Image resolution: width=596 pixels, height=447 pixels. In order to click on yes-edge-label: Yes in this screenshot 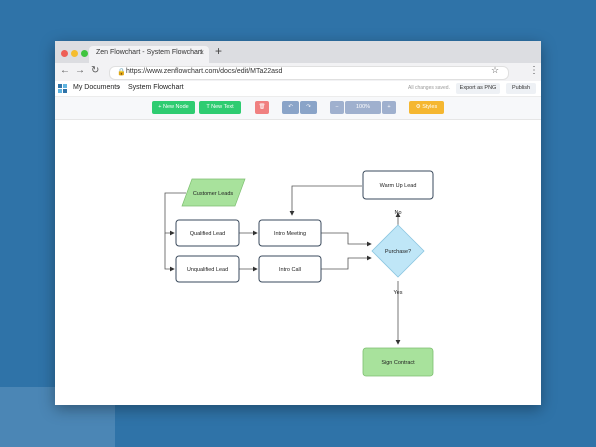, I will do `click(398, 293)`.